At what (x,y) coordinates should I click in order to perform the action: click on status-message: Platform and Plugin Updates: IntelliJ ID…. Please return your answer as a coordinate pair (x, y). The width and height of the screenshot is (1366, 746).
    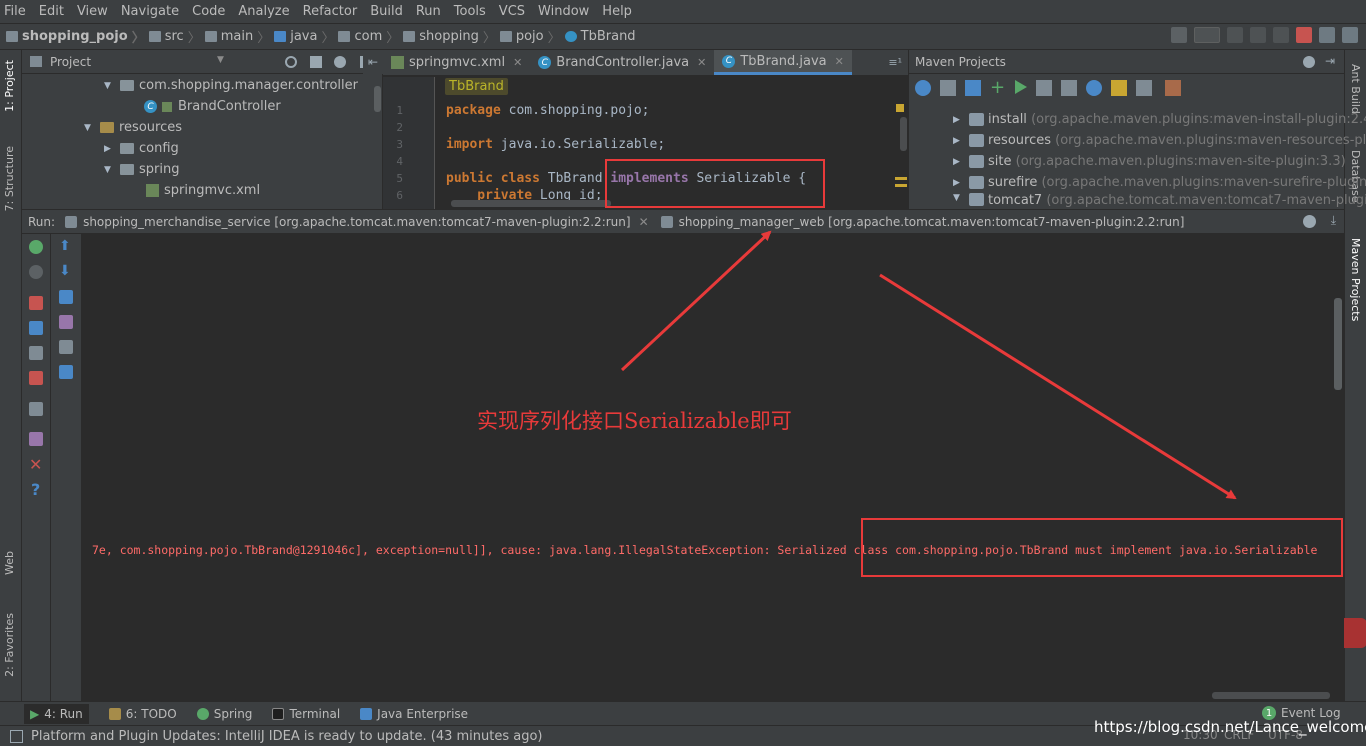
    Looking at the image, I should click on (287, 736).